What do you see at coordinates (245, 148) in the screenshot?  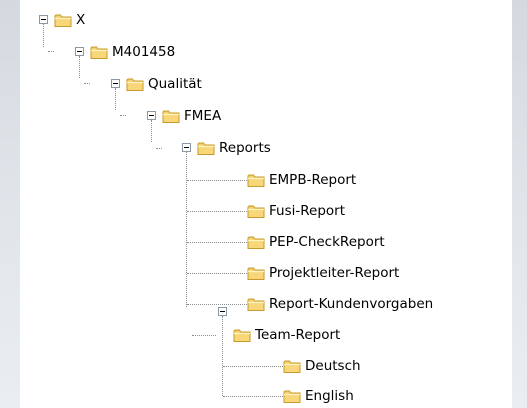 I see `tree-node-label: Reports` at bounding box center [245, 148].